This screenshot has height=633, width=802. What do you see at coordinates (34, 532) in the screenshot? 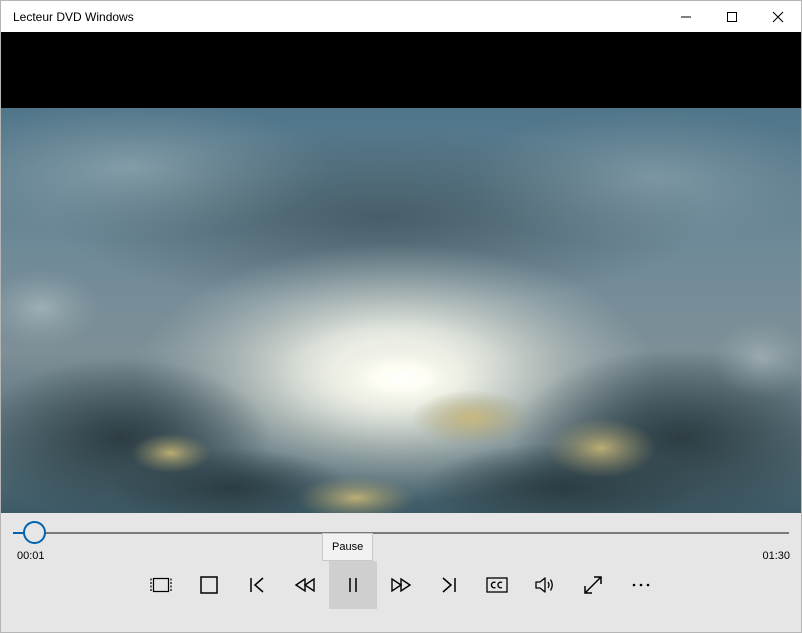
I see `seek-bar-thumb` at bounding box center [34, 532].